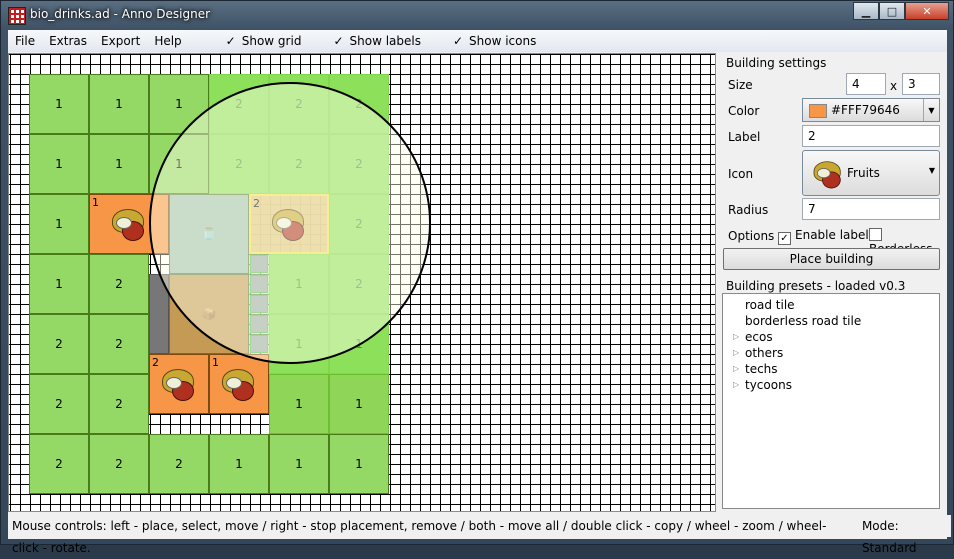 The image size is (954, 559). What do you see at coordinates (759, 337) in the screenshot?
I see `tree-item-label: ecos` at bounding box center [759, 337].